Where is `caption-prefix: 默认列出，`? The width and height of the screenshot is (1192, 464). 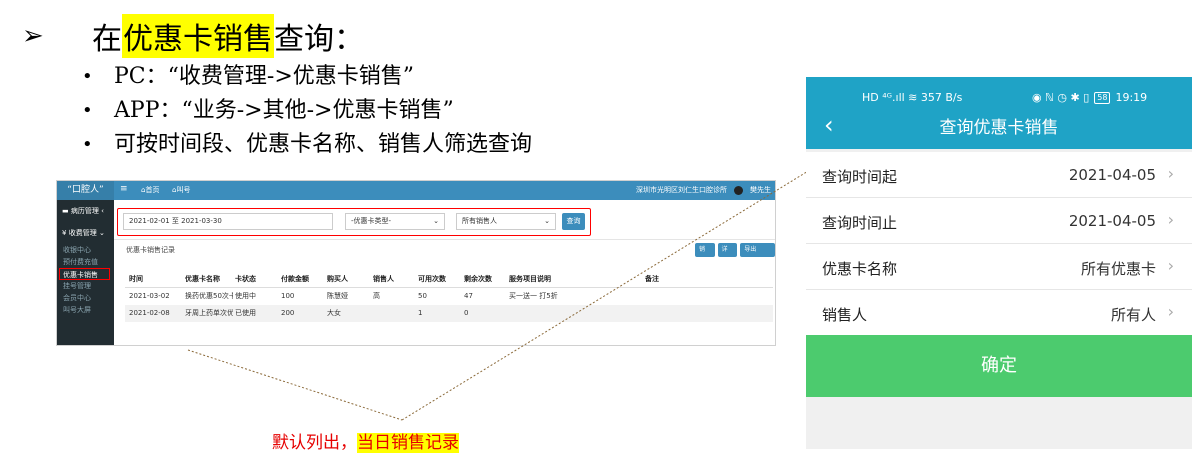
caption-prefix: 默认列出， is located at coordinates (314, 443).